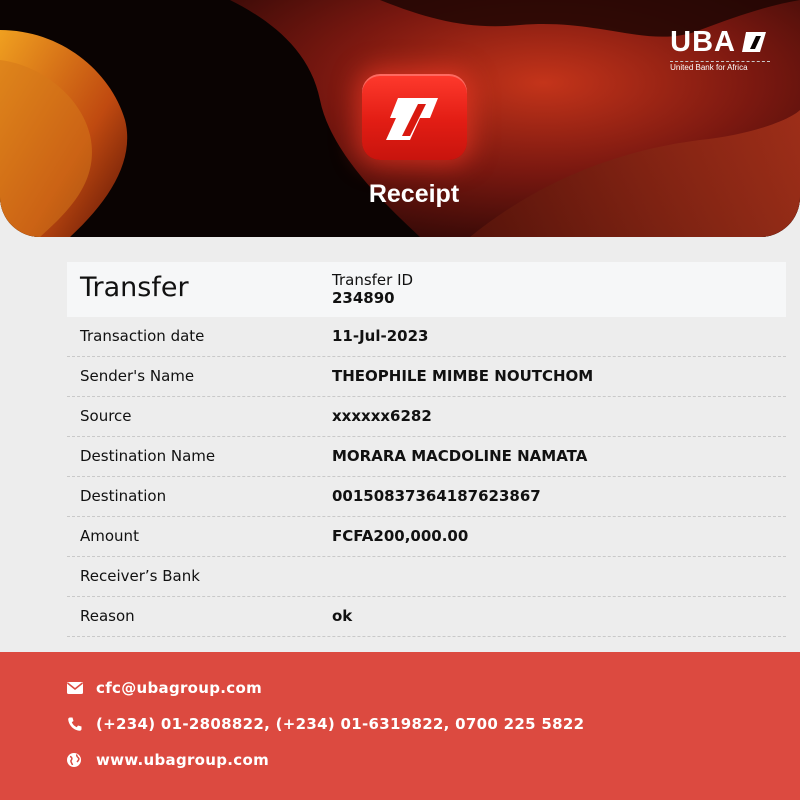 This screenshot has height=800, width=800. I want to click on detail-row-receivers-bank: Receiver’s Bank, so click(426, 577).